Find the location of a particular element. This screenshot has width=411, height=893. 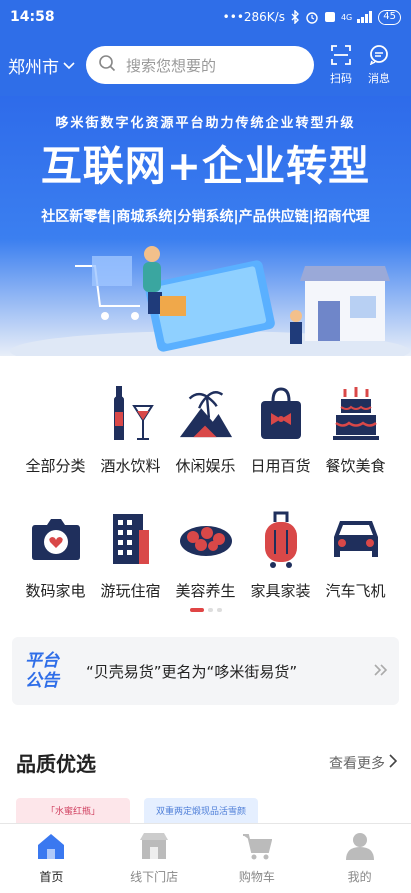

platform-notice: 平台公告 “贝壳易货”更名为“哆米街易货” is located at coordinates (205, 671).